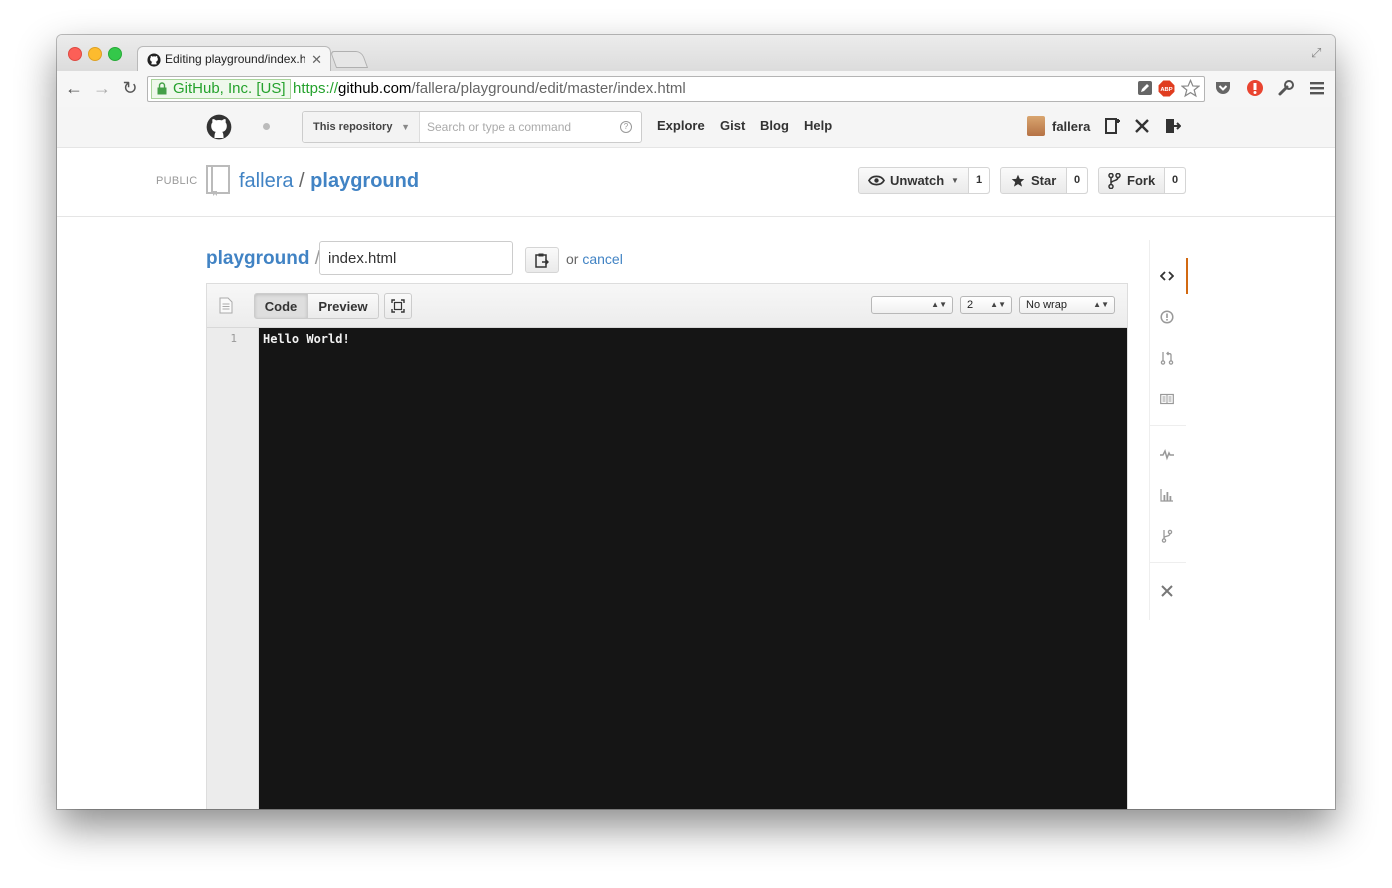  I want to click on breadcrumb-root-link: playground, so click(257, 258).